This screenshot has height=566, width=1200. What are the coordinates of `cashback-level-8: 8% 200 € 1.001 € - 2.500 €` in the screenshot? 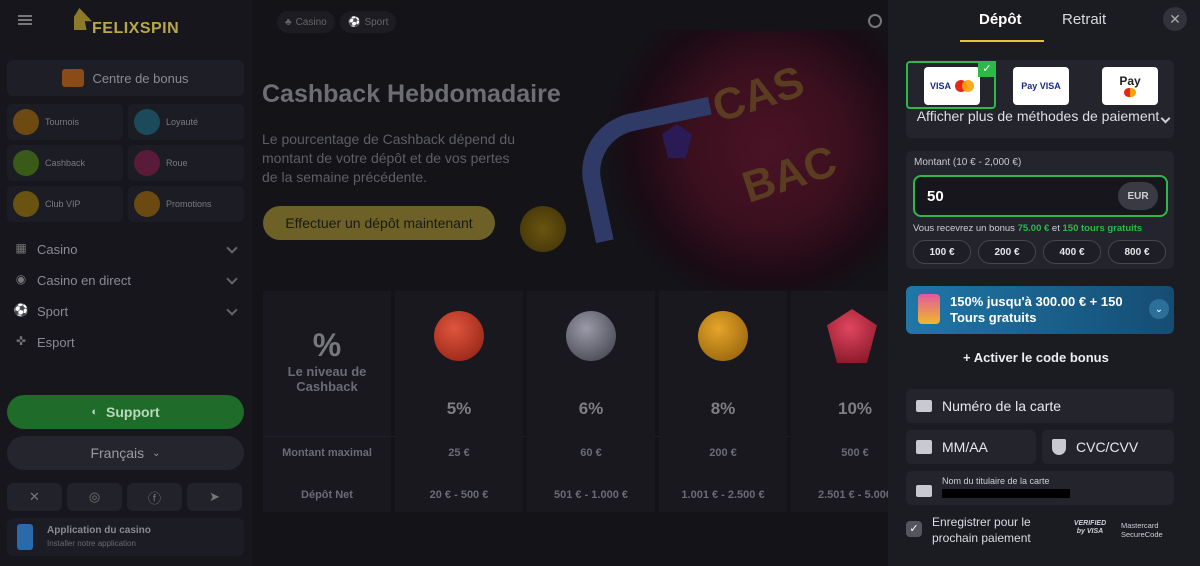 It's located at (723, 401).